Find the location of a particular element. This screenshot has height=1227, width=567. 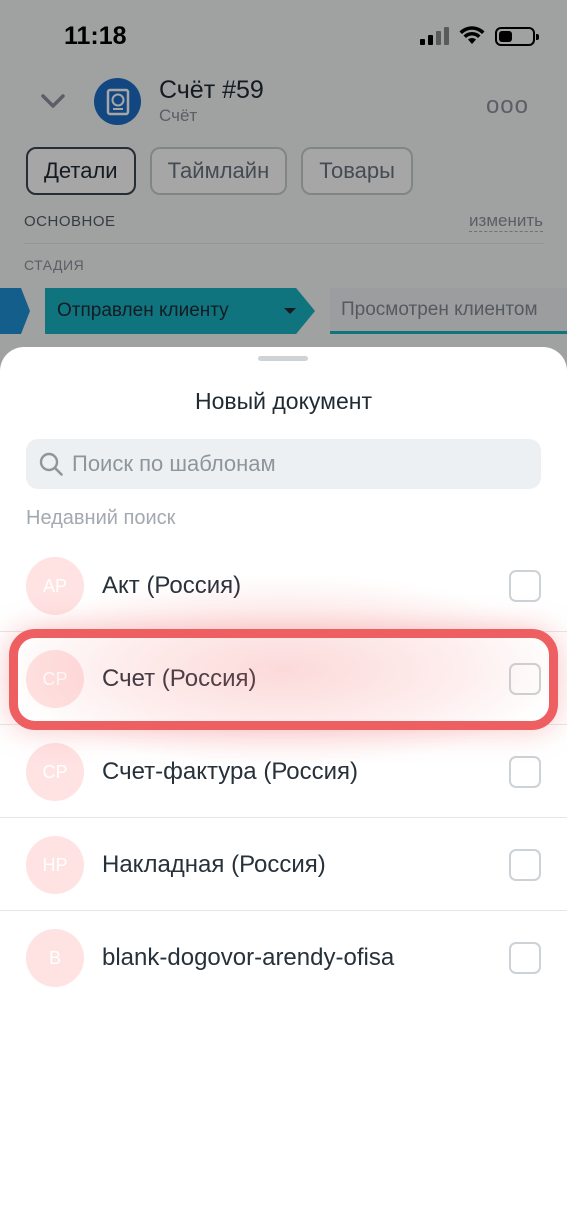

avatar: AP is located at coordinates (55, 586).